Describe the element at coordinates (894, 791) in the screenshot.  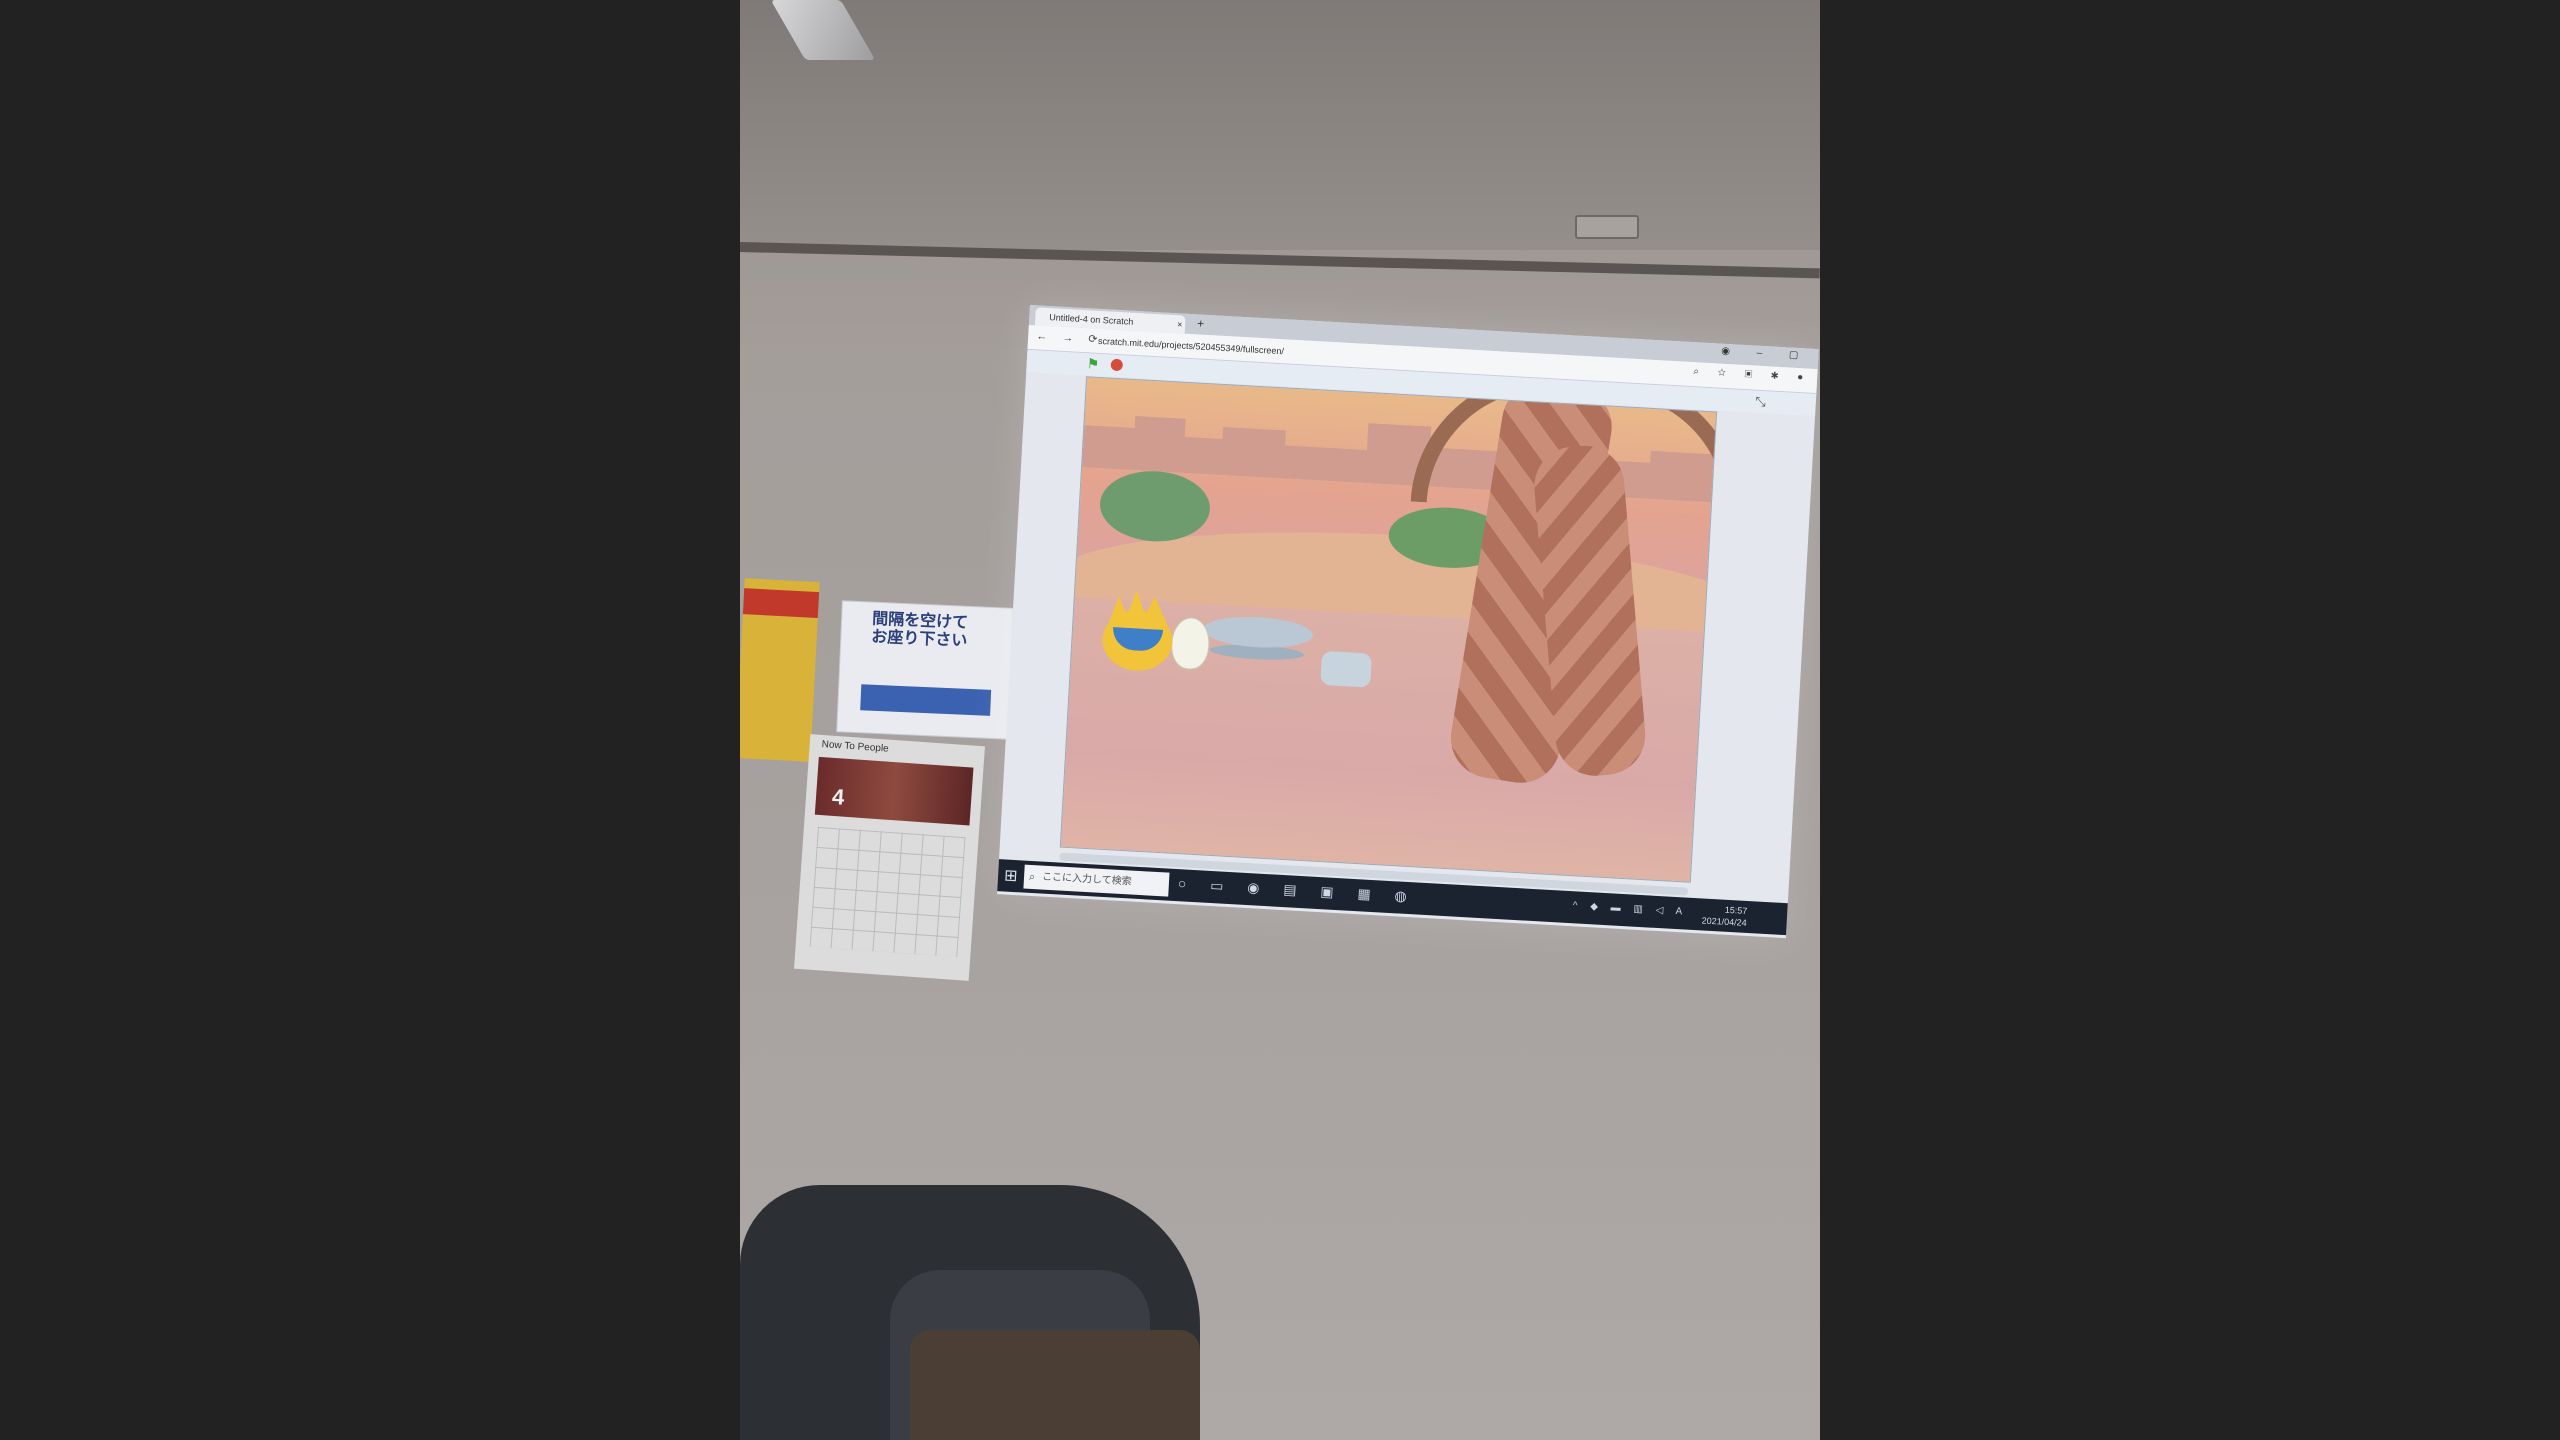
I see `calendar-photo: 4` at that location.